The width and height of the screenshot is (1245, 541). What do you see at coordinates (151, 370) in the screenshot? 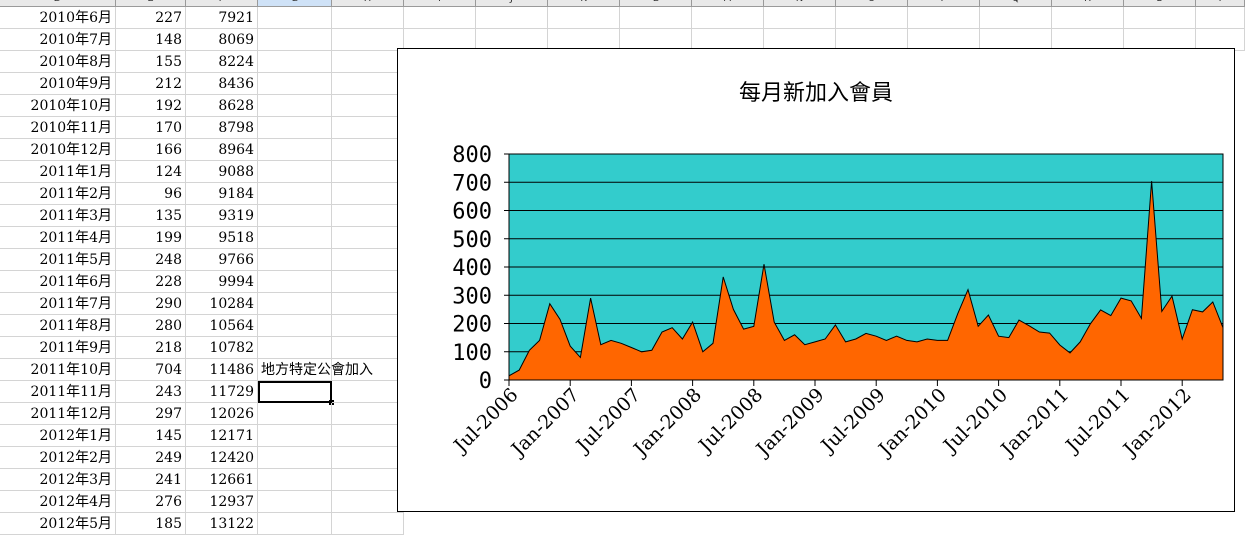
I see `count-cell: 704` at bounding box center [151, 370].